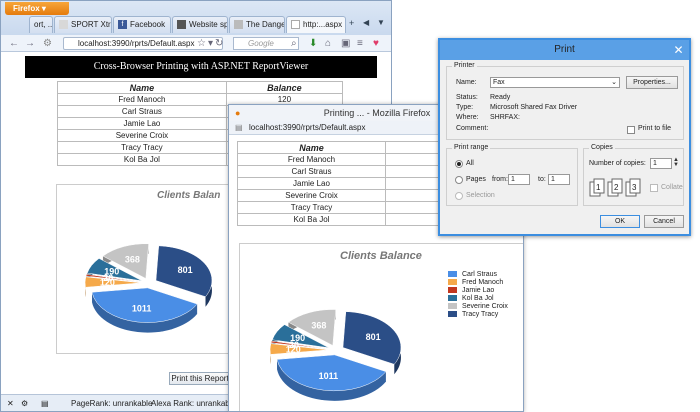 The image size is (700, 412). What do you see at coordinates (470, 163) in the screenshot?
I see `all-label: All` at bounding box center [470, 163].